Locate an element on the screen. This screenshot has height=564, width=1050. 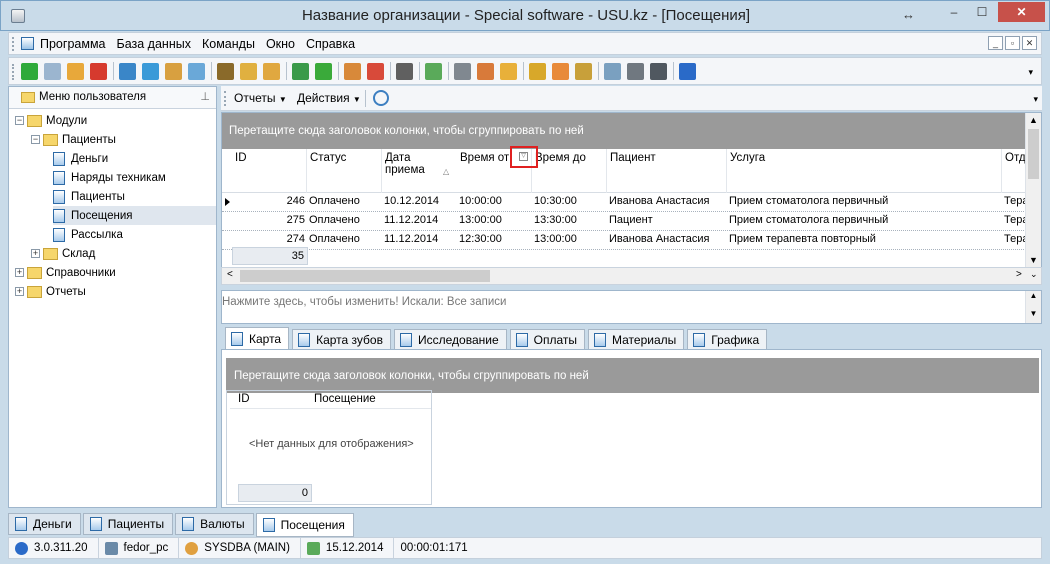
copy-icon is located at coordinates (52, 71).